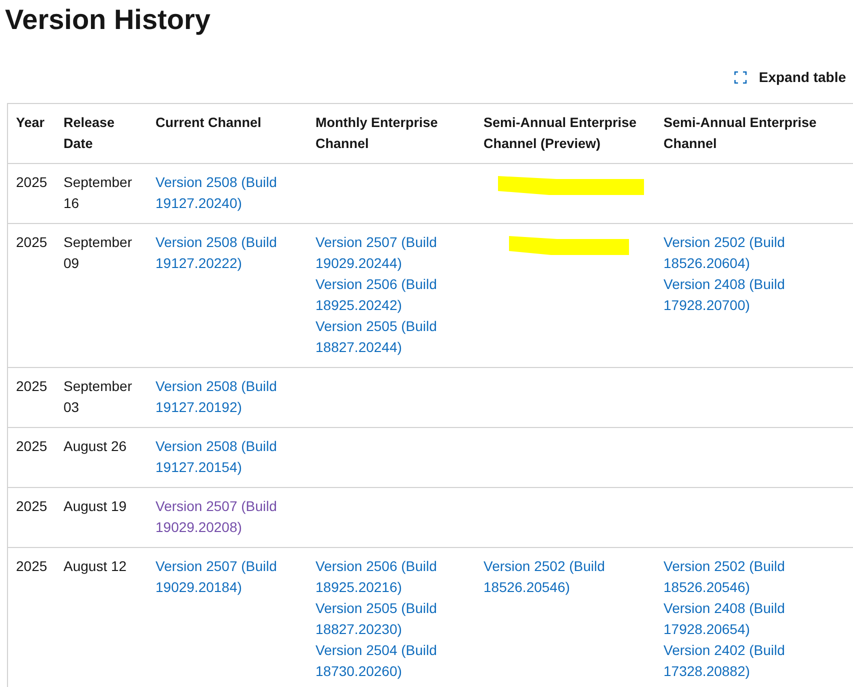 The image size is (853, 687). What do you see at coordinates (102, 617) in the screenshot?
I see `table-cell: August 12` at bounding box center [102, 617].